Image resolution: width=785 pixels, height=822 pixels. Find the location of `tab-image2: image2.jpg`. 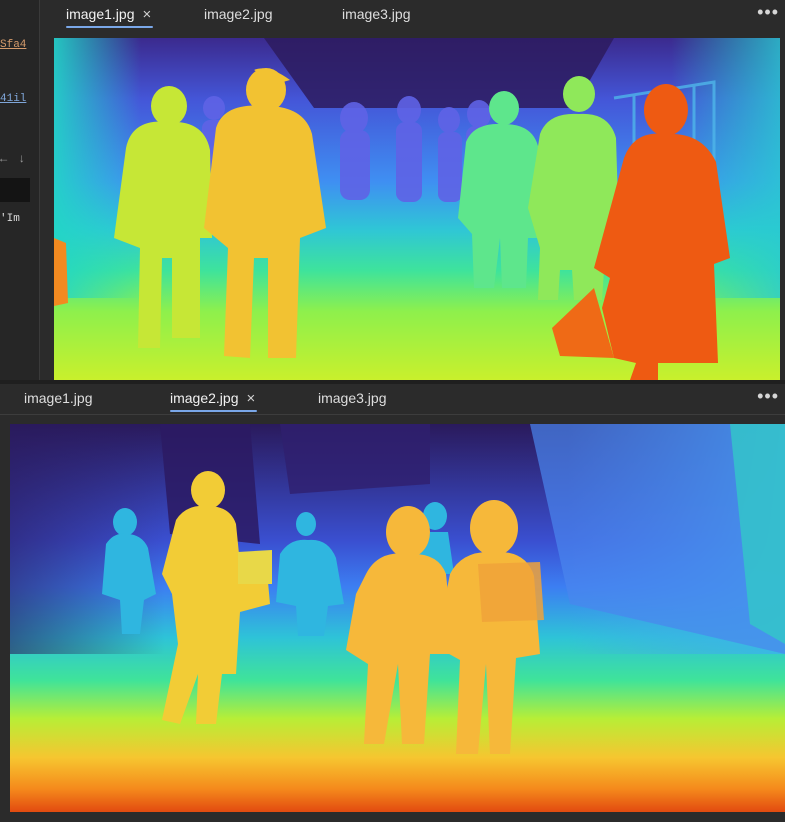

tab-image2: image2.jpg is located at coordinates (238, 14).